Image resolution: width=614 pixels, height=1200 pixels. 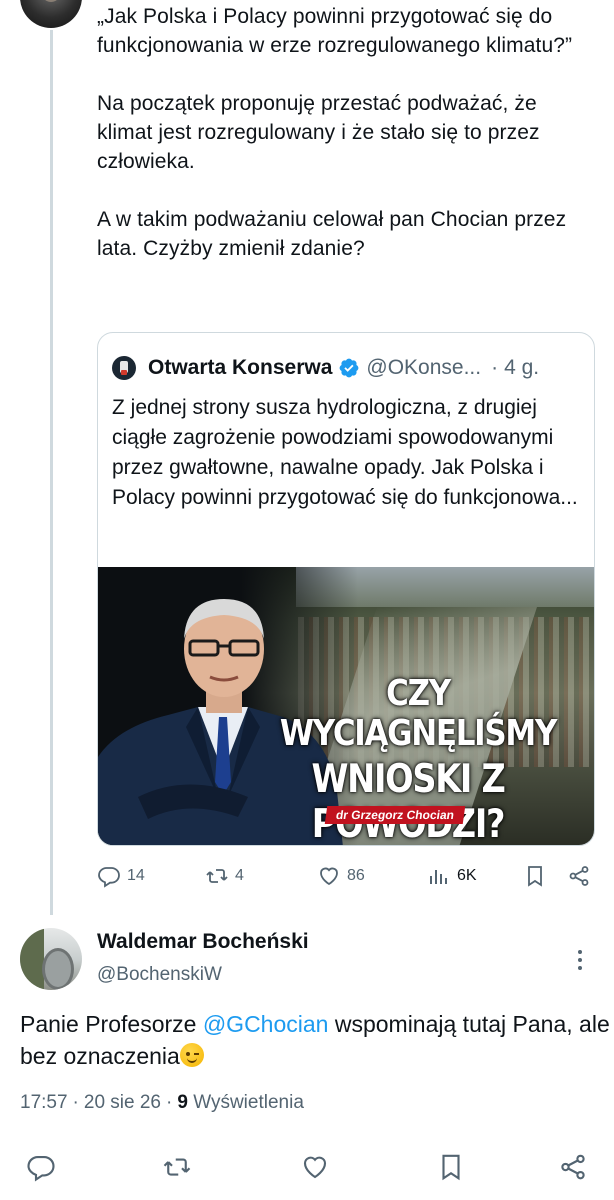 I want to click on reply-action-bar, so click(x=307, y=1168).